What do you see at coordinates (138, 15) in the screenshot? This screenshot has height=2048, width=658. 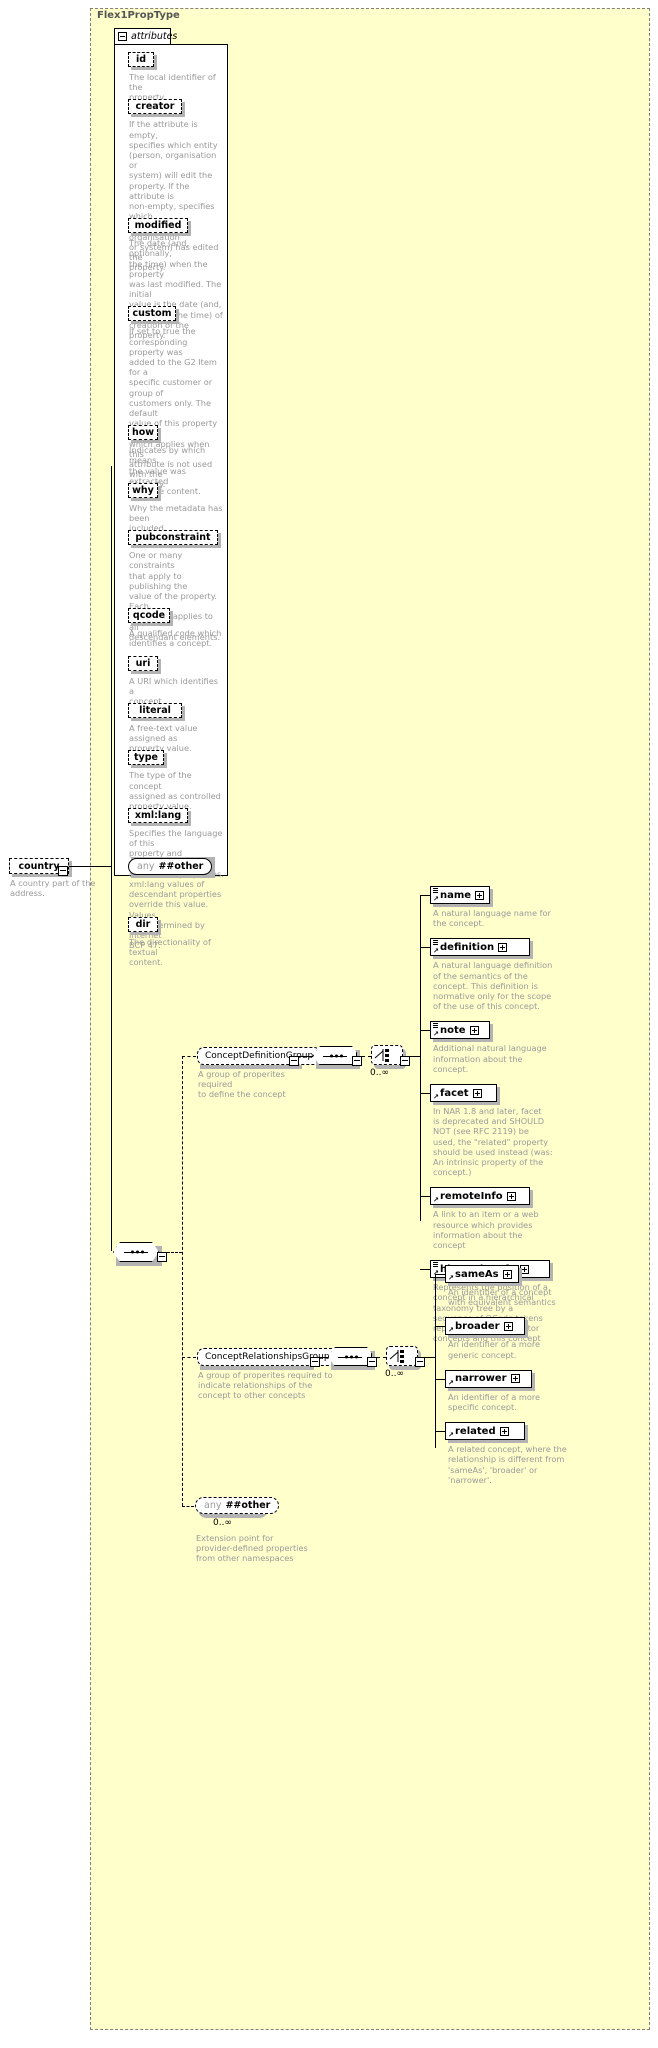 I see `complextype-title: Flex1PropType` at bounding box center [138, 15].